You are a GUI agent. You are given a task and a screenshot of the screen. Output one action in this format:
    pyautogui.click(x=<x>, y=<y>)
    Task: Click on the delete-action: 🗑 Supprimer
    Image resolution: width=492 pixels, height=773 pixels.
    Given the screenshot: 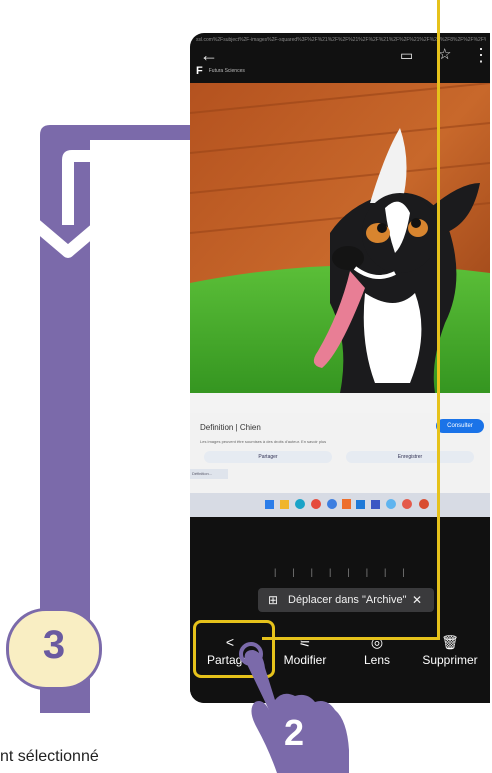 What is the action you would take?
    pyautogui.click(x=450, y=646)
    